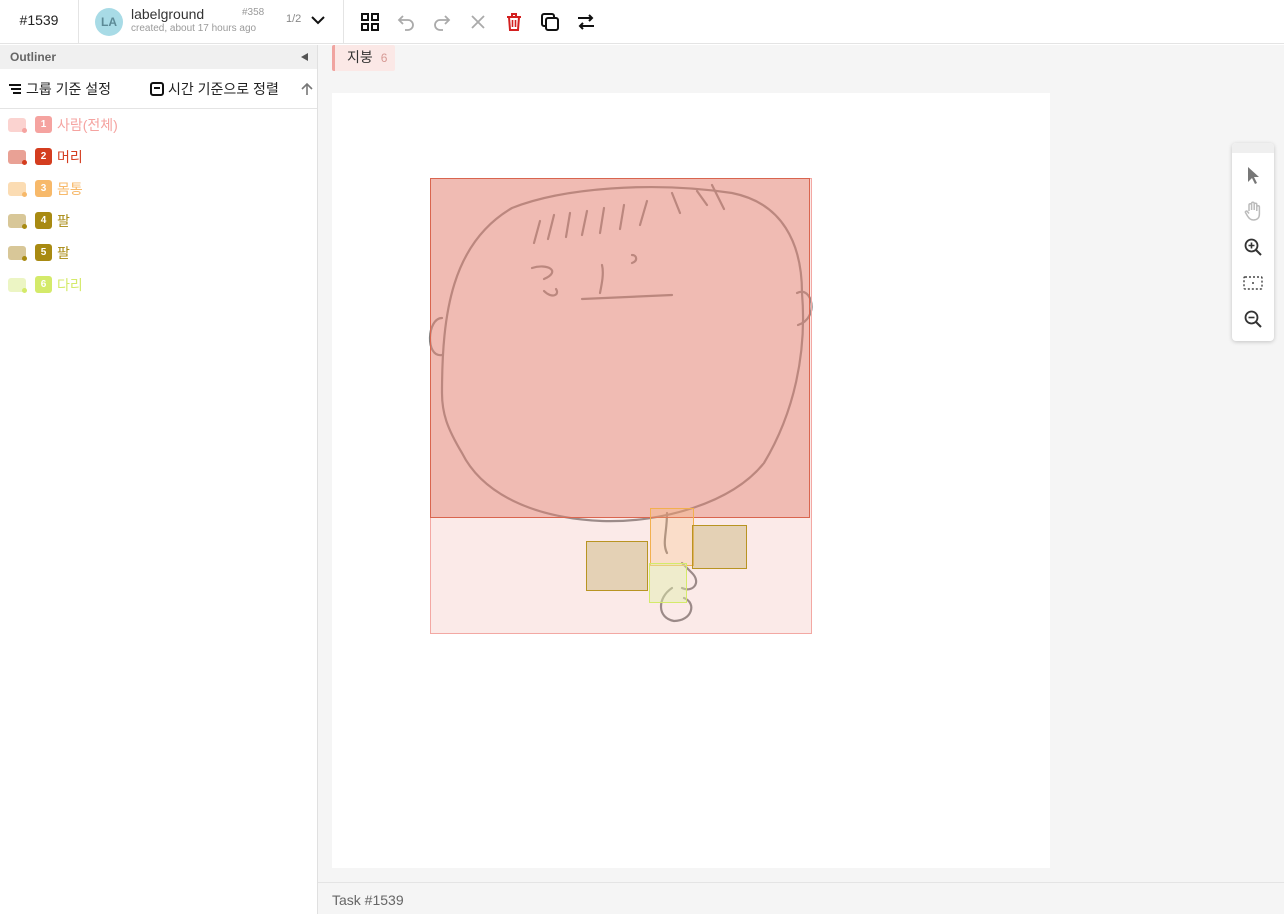 This screenshot has height=914, width=1284. I want to click on swap-icon, so click(586, 22).